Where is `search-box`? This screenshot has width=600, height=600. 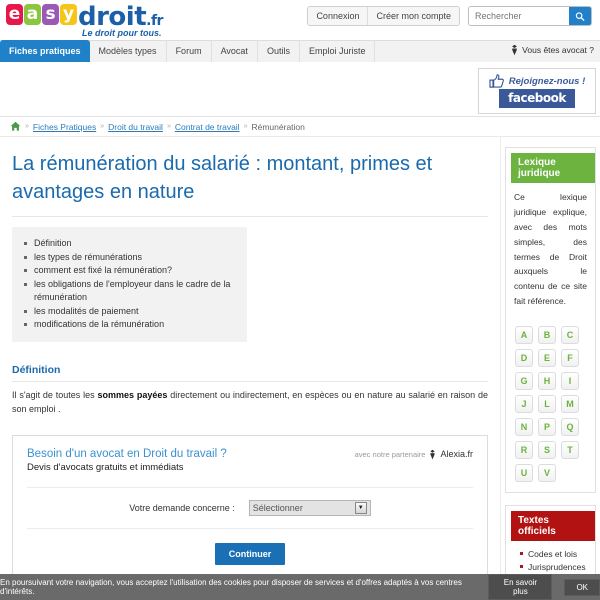
search-box is located at coordinates (530, 16).